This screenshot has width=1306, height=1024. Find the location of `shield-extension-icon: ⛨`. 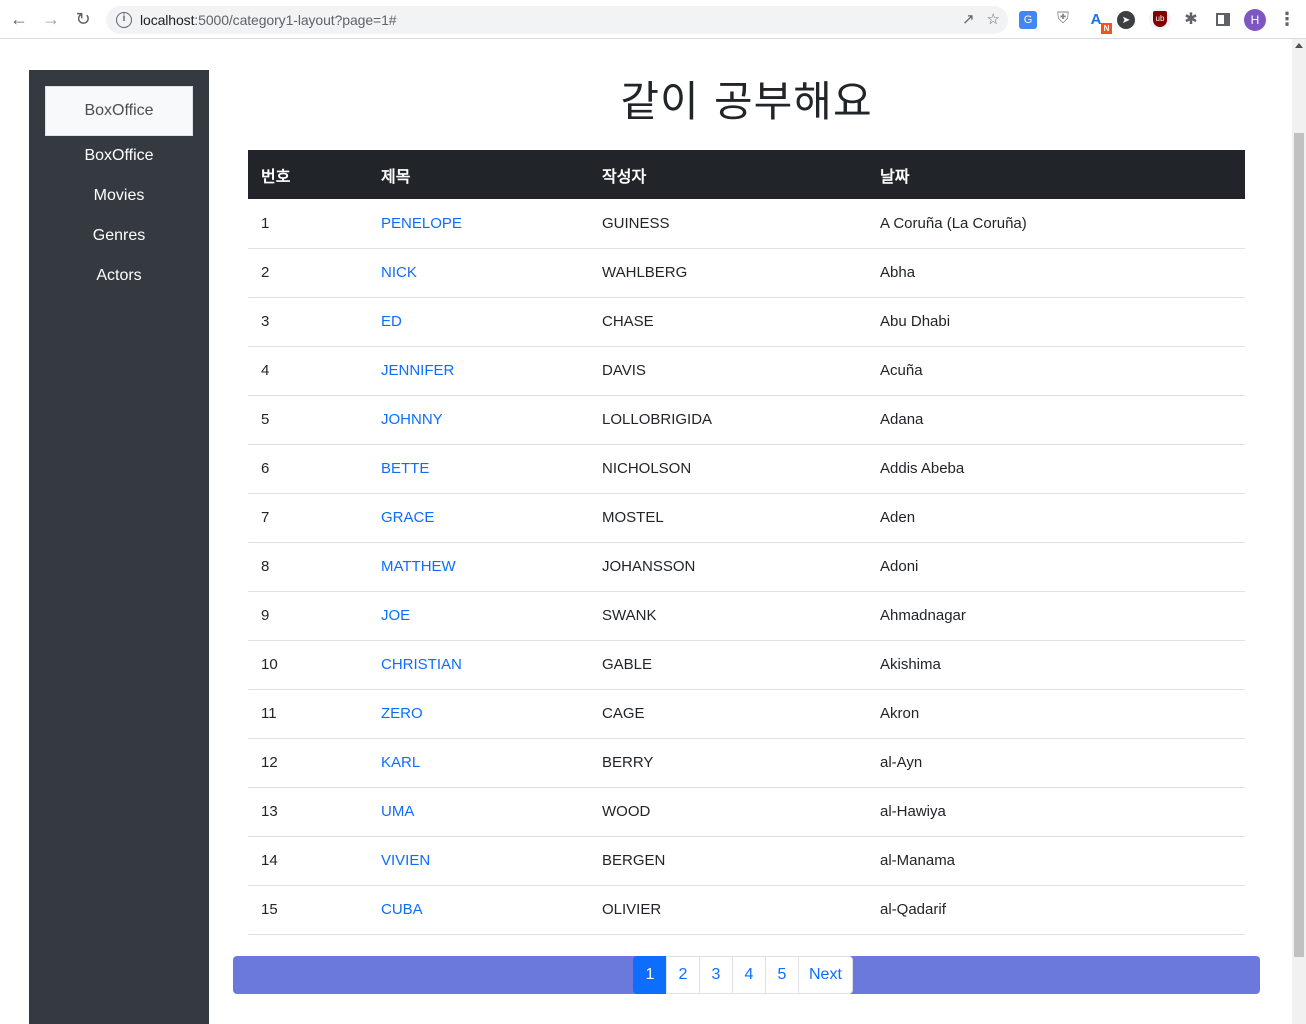

shield-extension-icon: ⛨ is located at coordinates (1063, 19).